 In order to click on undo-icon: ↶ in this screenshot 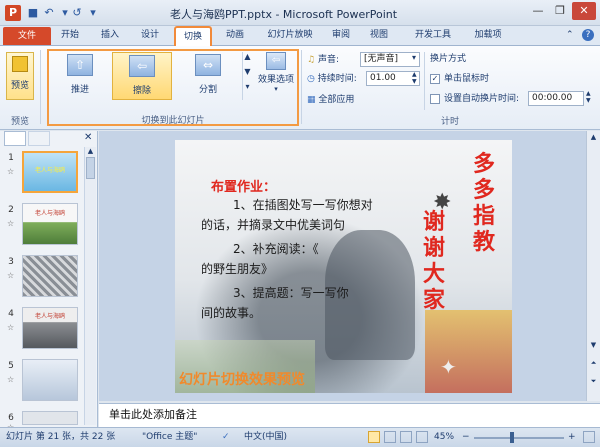, I will do `click(49, 13)`.